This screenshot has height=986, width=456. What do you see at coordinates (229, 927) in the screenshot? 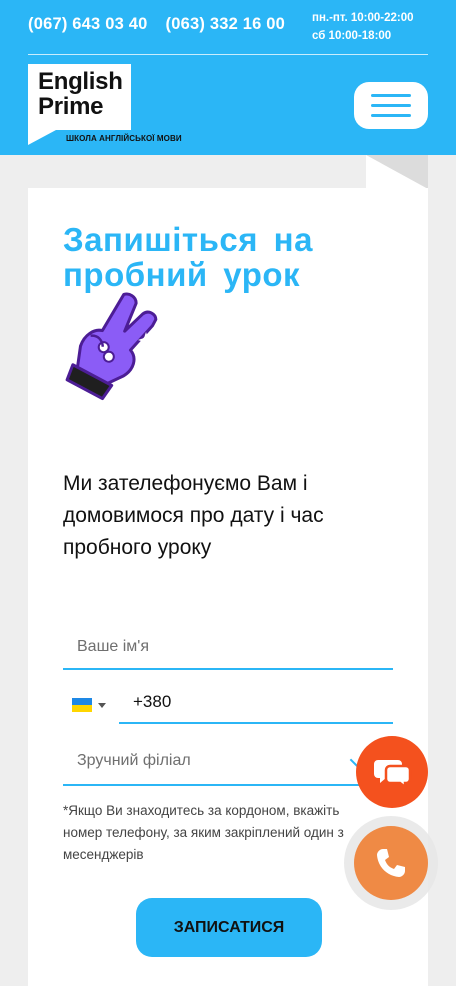
I see `submit-button: ЗАПИСАТИСЯ` at bounding box center [229, 927].